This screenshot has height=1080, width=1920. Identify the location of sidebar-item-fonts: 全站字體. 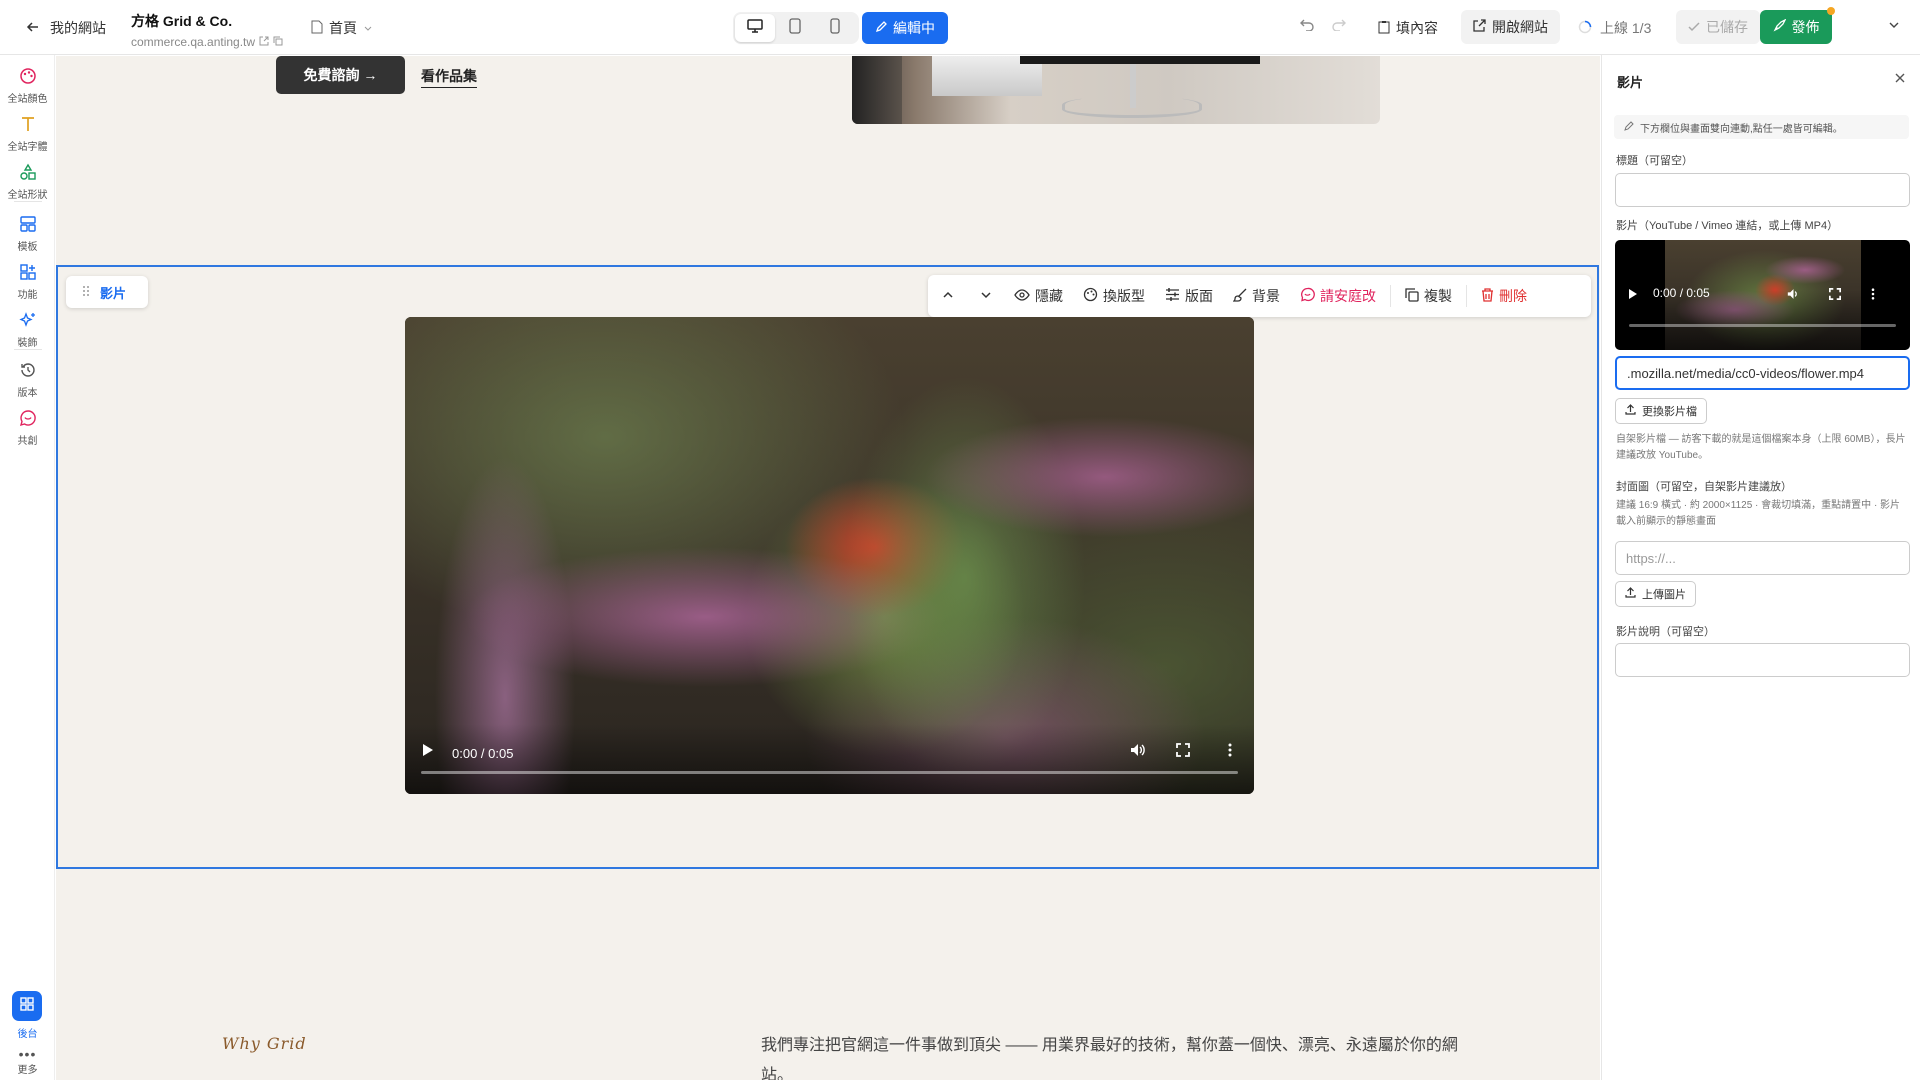
(27, 134).